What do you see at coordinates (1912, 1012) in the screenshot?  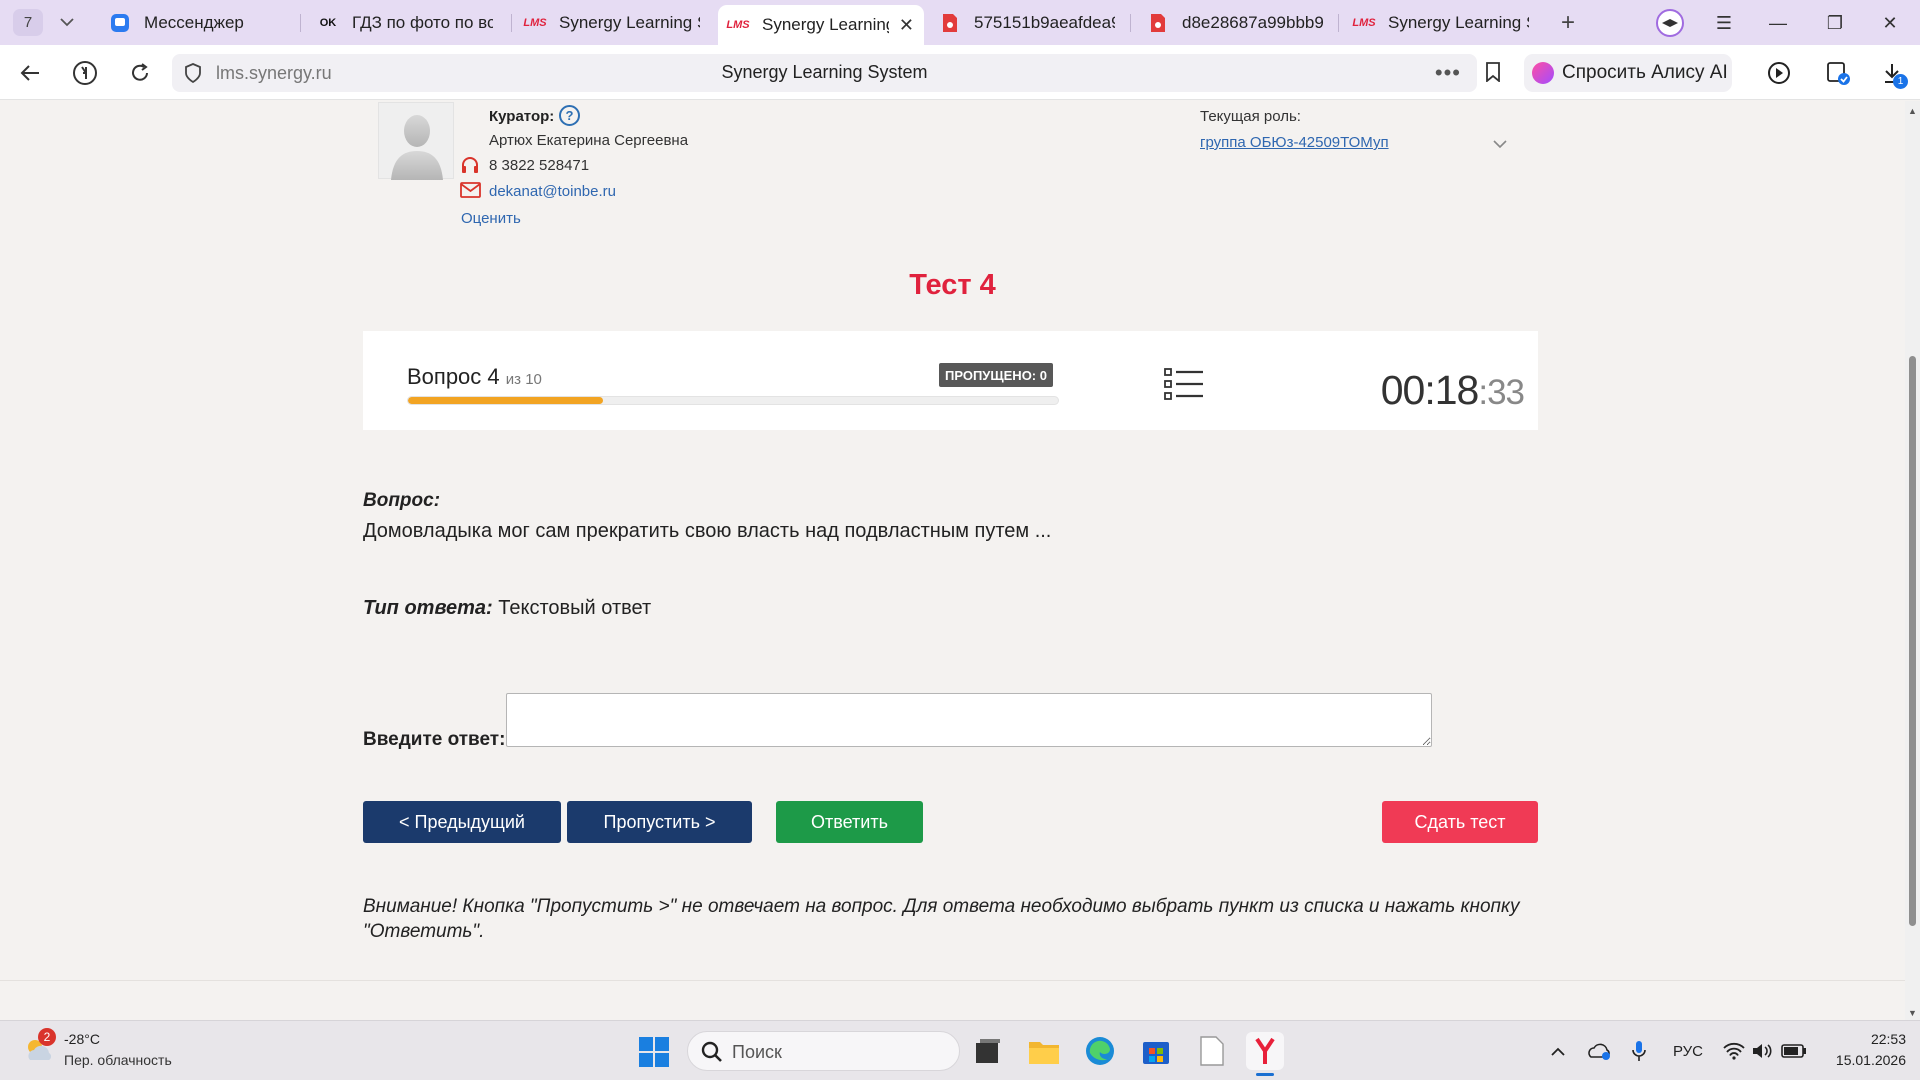 I see `scroll-down-arrow-icon: ▼` at bounding box center [1912, 1012].